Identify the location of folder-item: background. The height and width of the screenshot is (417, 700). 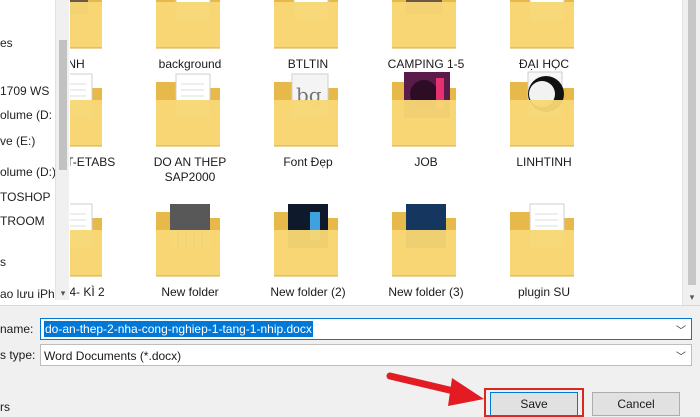
(190, 36).